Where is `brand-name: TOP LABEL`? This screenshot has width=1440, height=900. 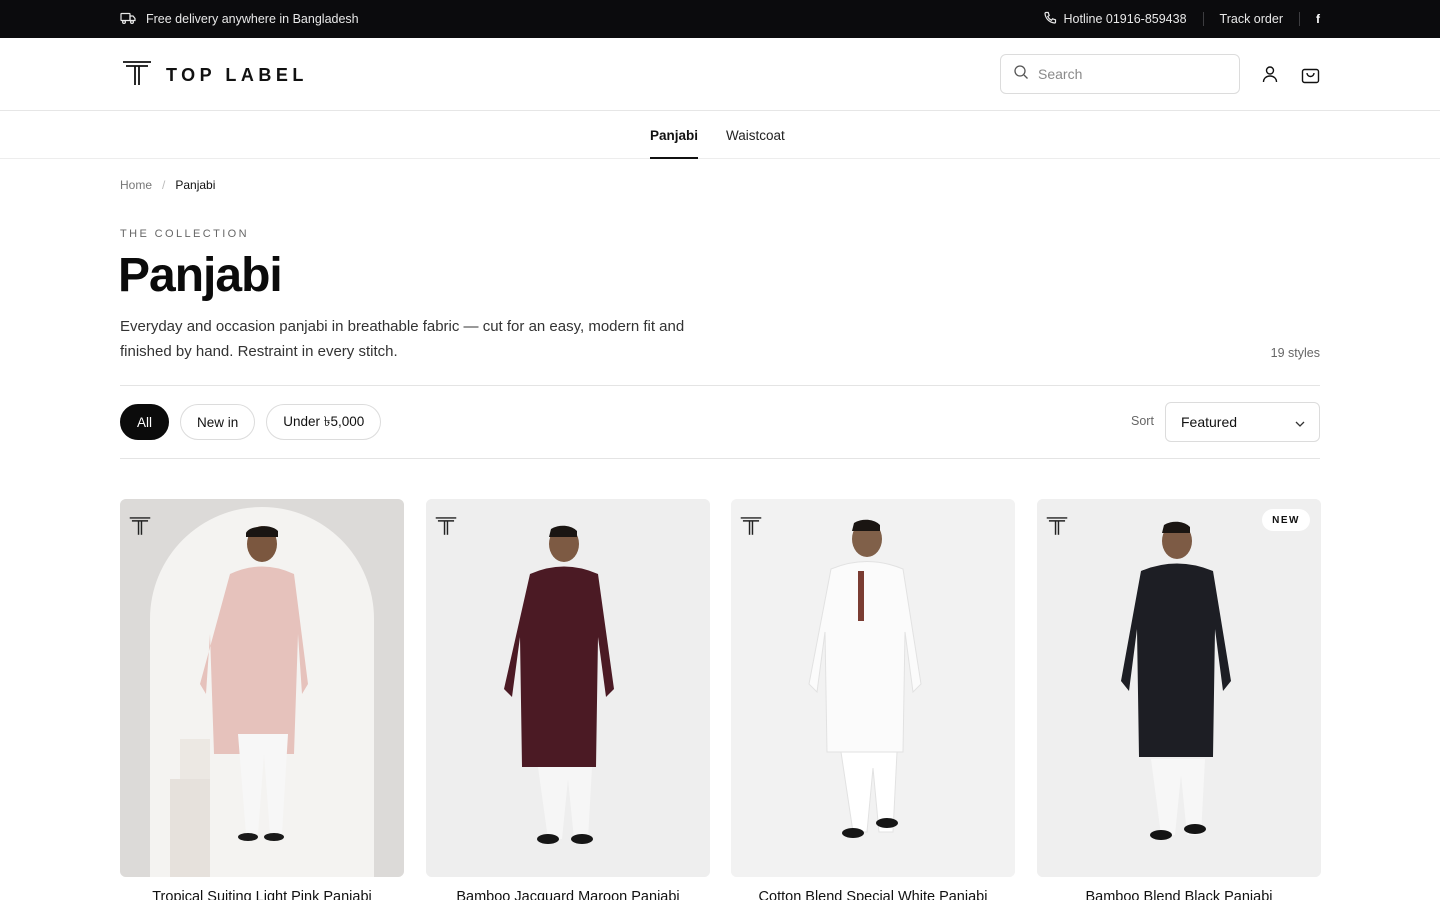
brand-name: TOP LABEL is located at coordinates (237, 75).